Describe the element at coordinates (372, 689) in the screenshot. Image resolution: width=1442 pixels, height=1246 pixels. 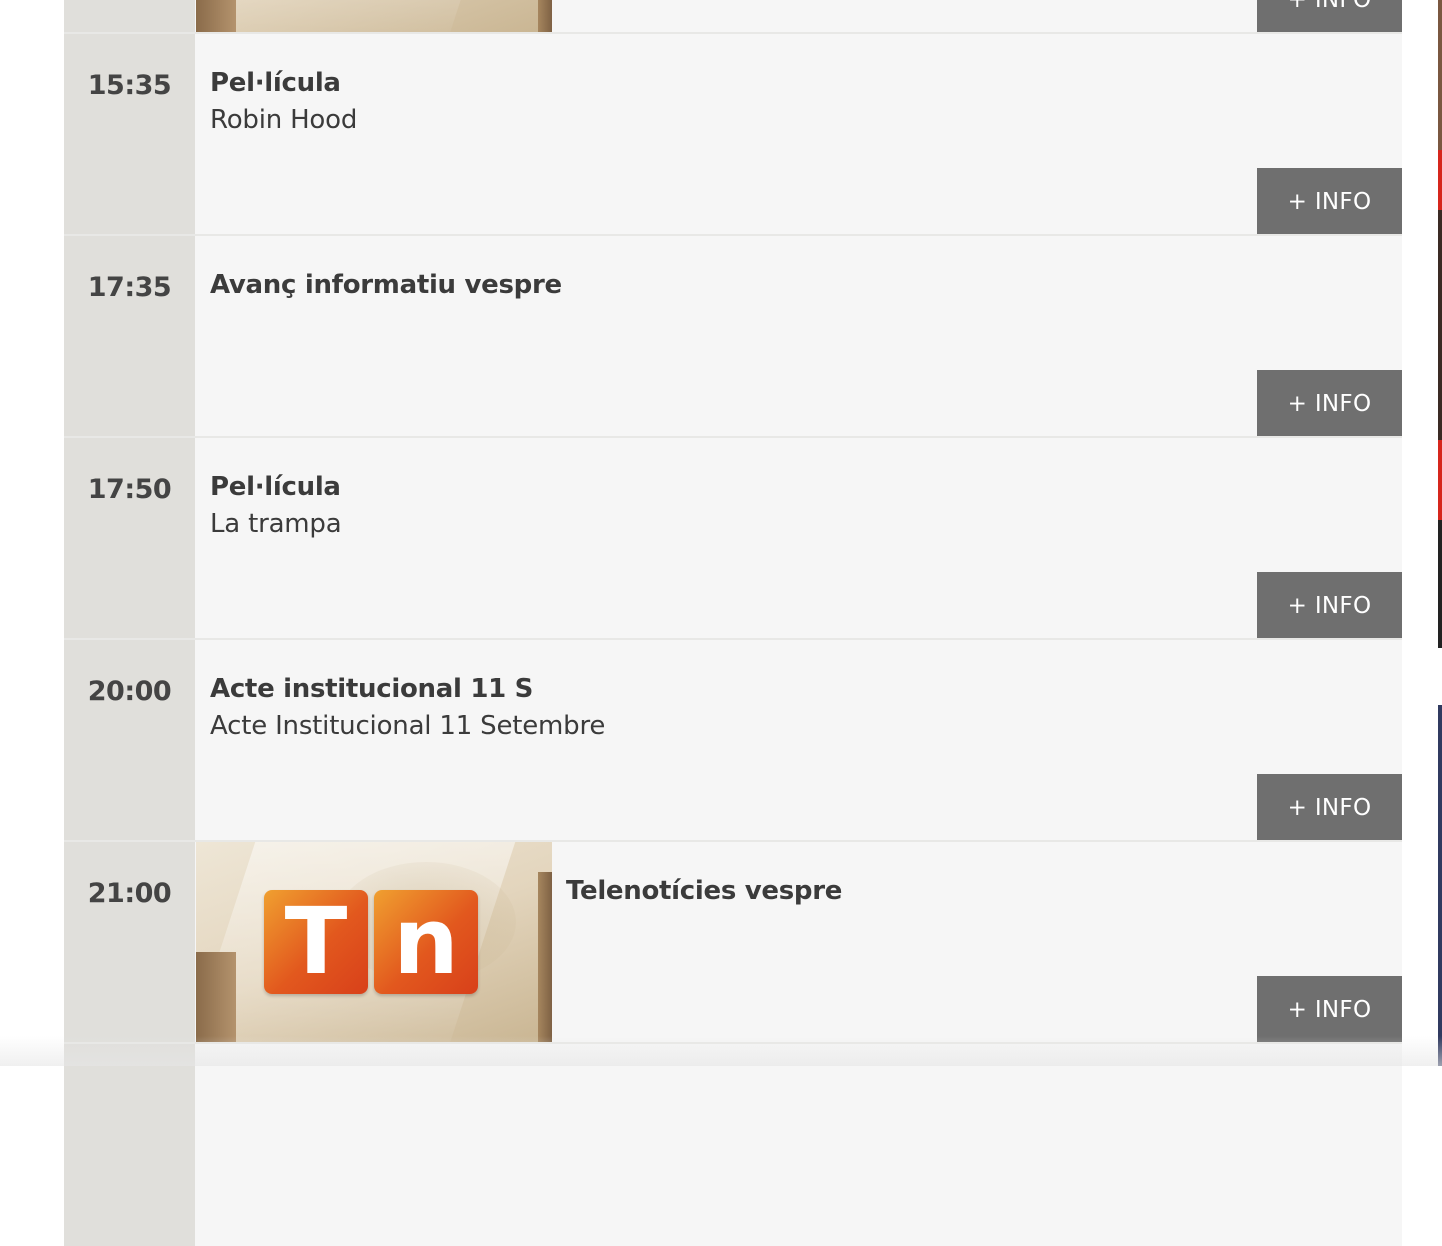
I see `program-title: Acte institucional 11 S` at that location.